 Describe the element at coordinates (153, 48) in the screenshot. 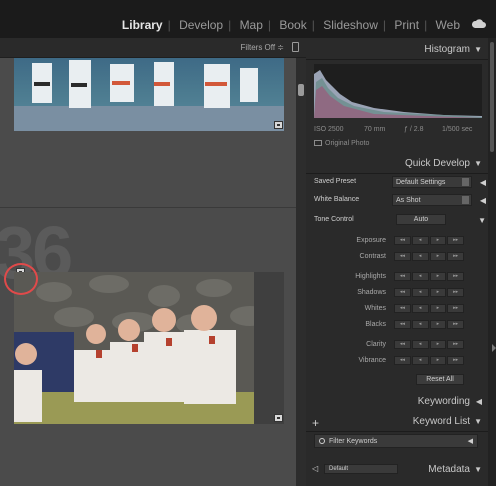

I see `library-filter-bar: Filters Off ≑` at that location.